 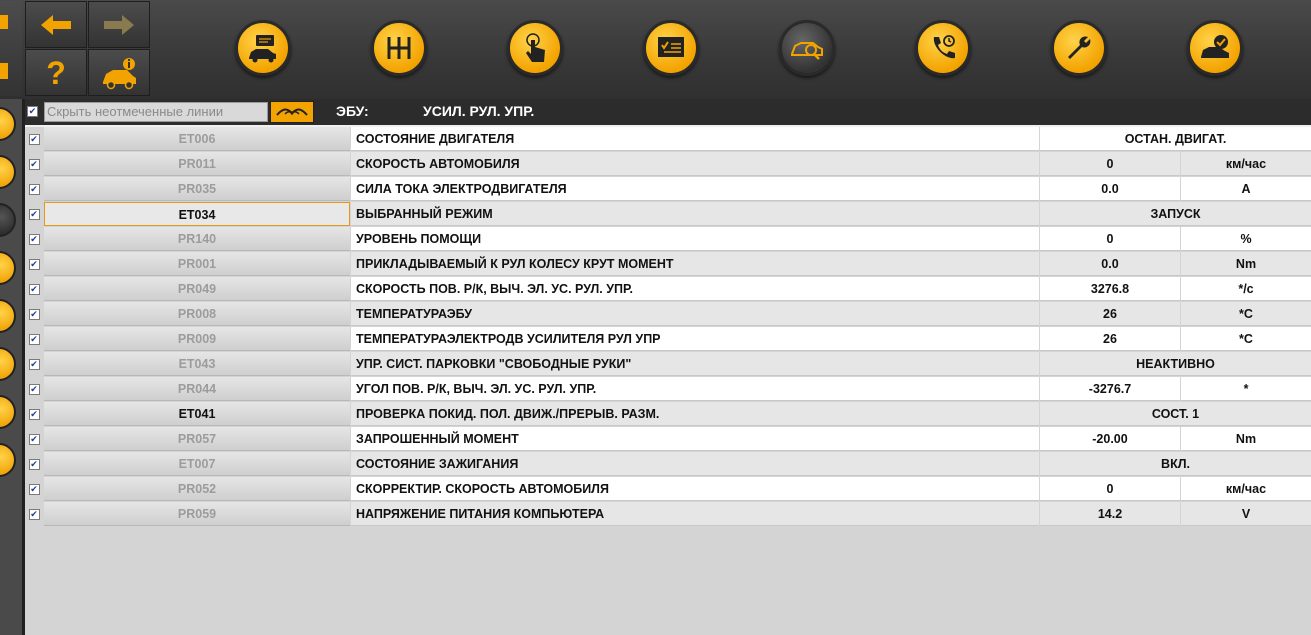 What do you see at coordinates (197, 339) in the screenshot?
I see `row-code: PR009` at bounding box center [197, 339].